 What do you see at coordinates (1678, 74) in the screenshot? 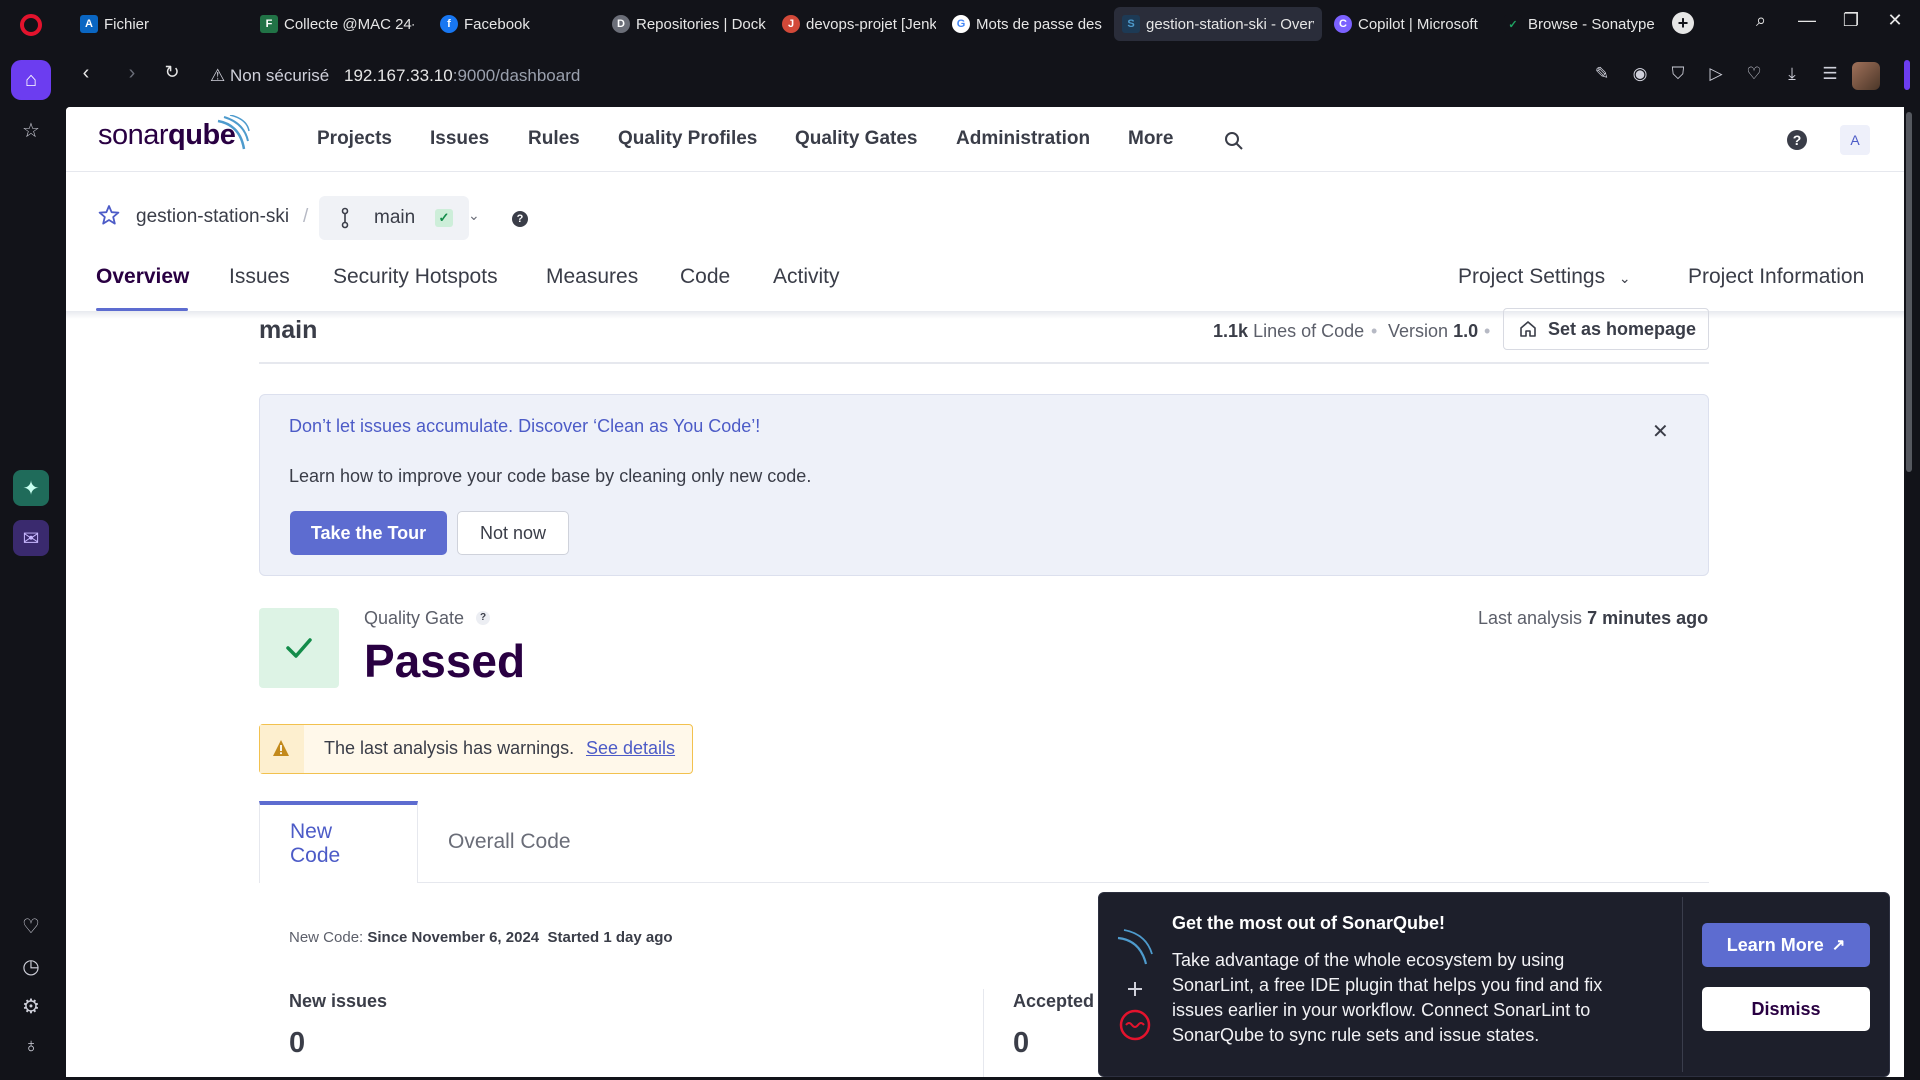
I see `shield-icon: ⛉` at bounding box center [1678, 74].